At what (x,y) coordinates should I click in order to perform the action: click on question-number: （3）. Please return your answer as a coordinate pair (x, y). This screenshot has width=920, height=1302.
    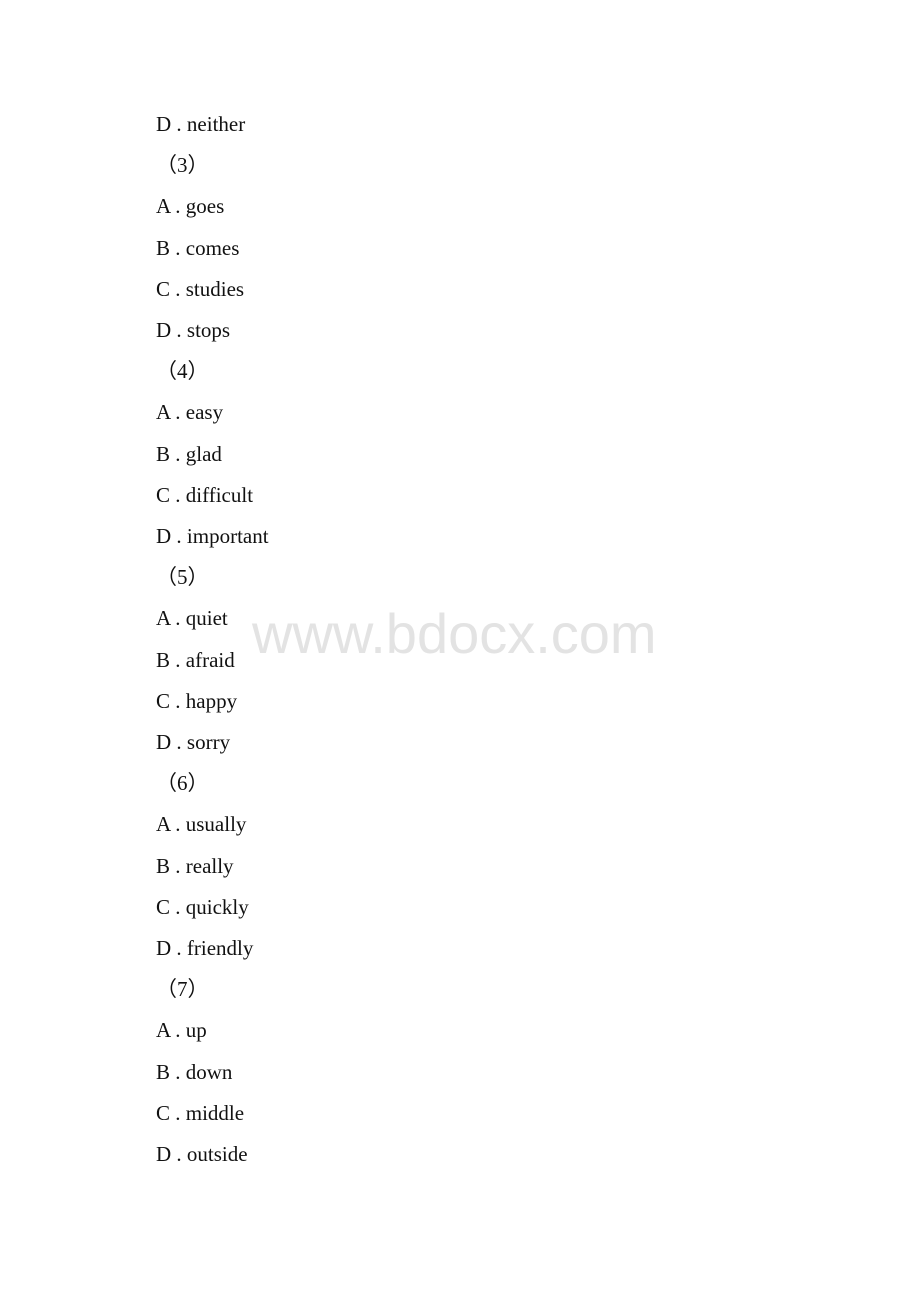
    Looking at the image, I should click on (182, 165).